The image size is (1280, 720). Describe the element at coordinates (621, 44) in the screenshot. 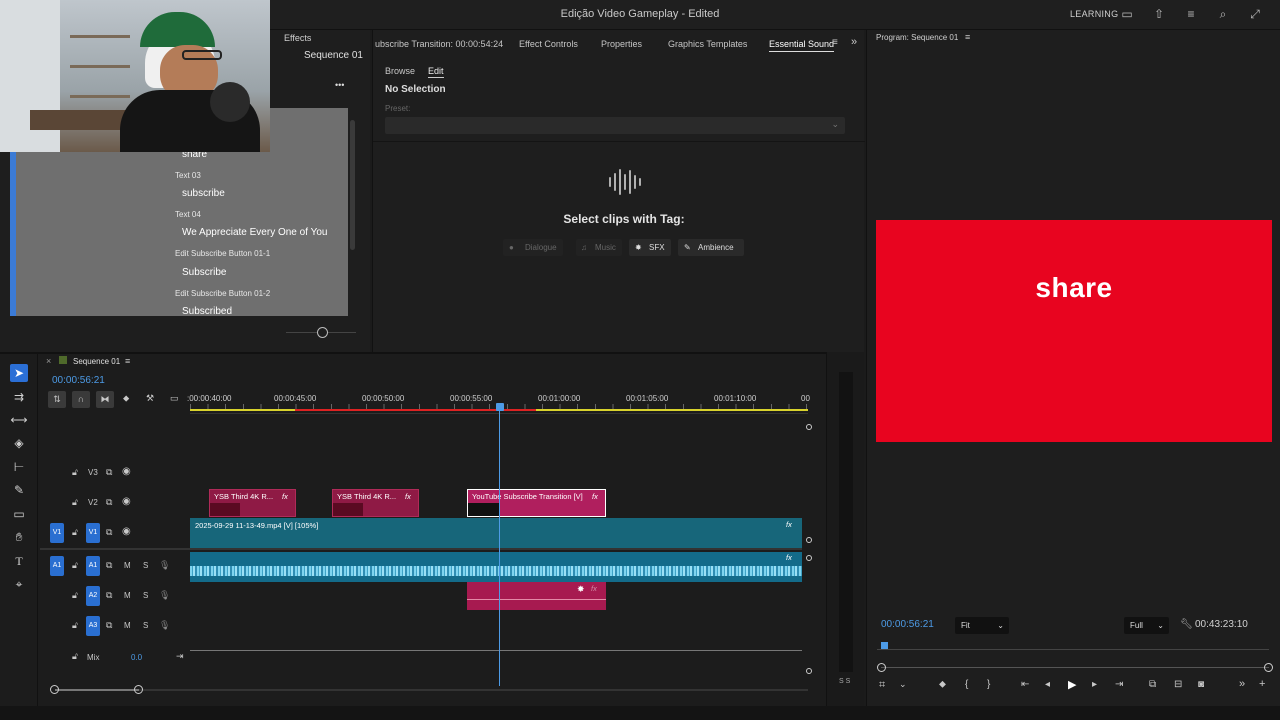

I see `tab-properties: Properties` at that location.